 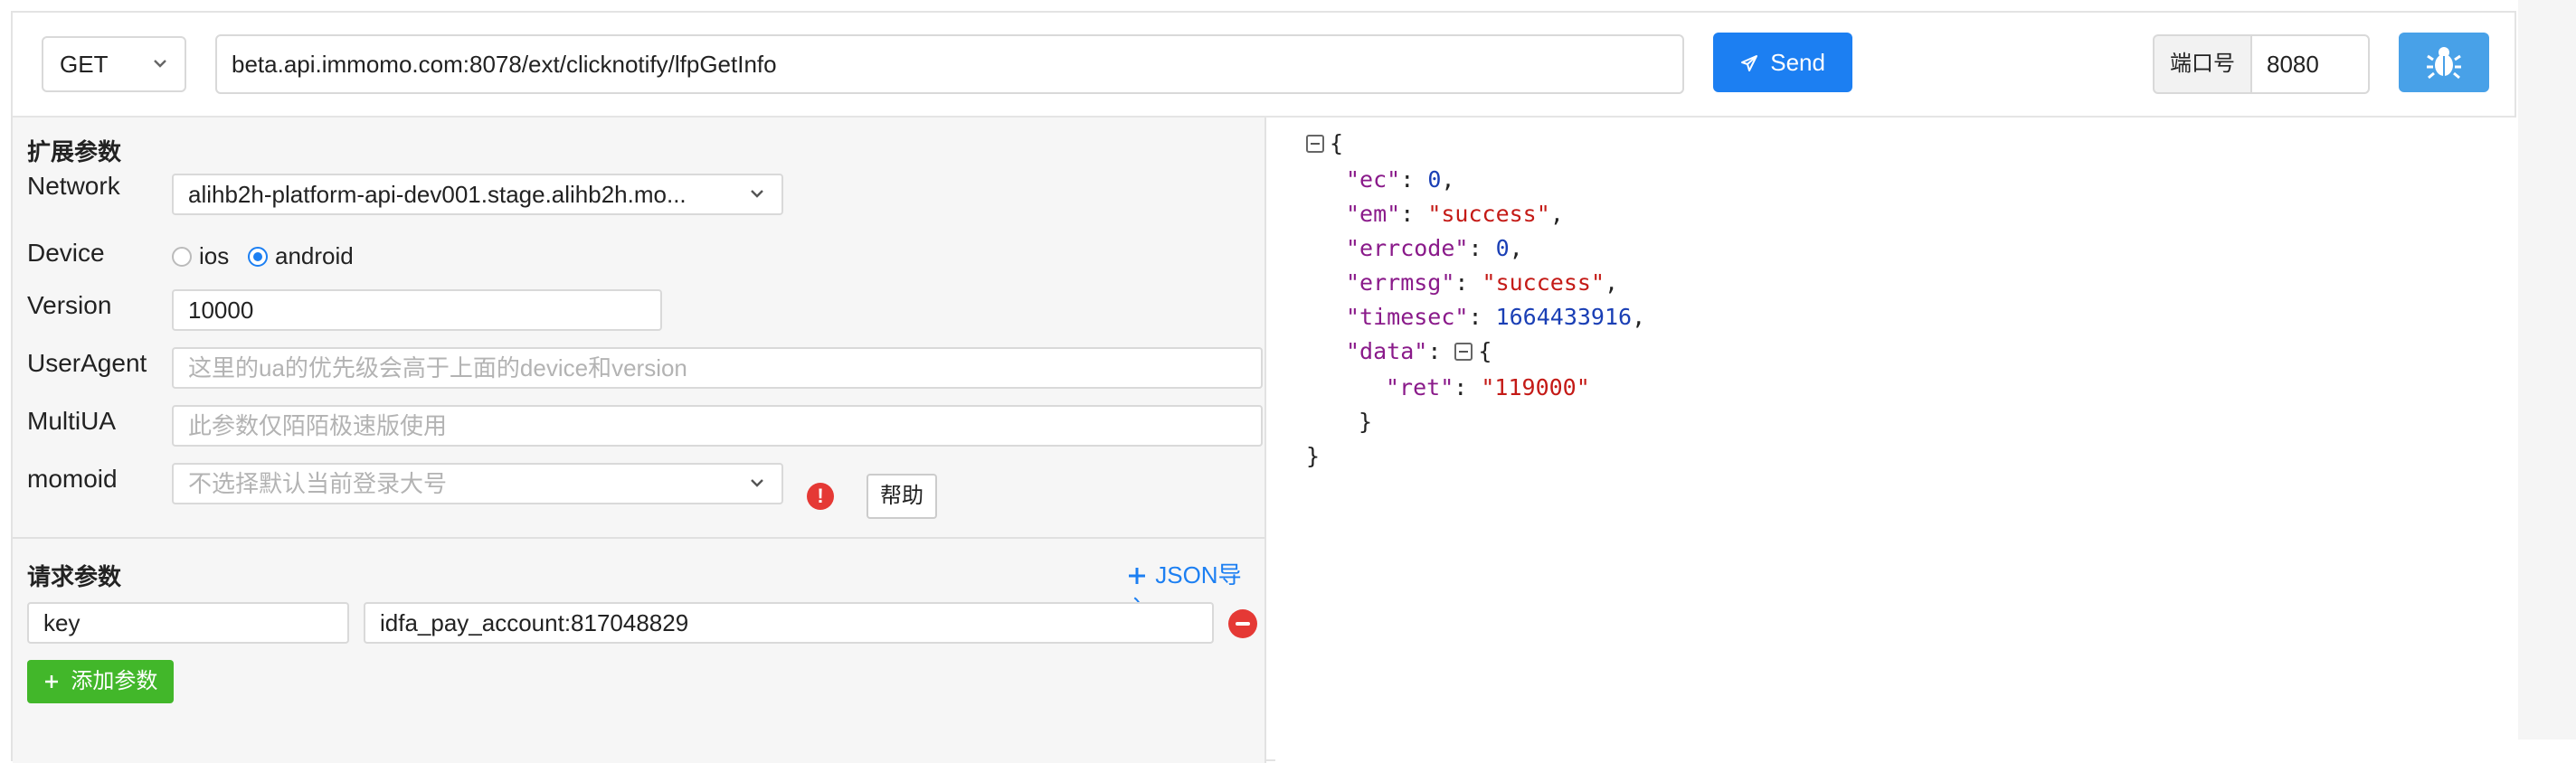 I want to click on json-line-errmsg: "errmsg": "success",, so click(x=1483, y=282).